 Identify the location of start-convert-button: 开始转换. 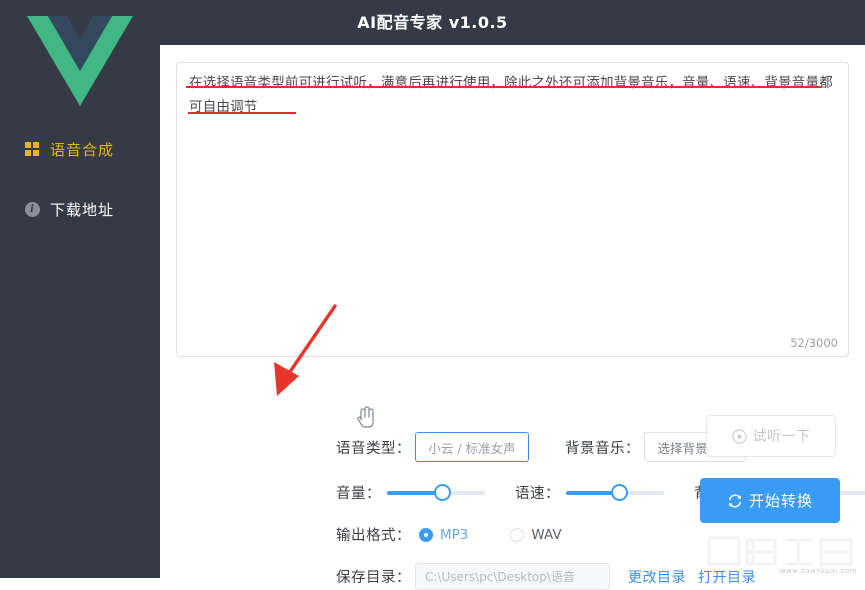
(770, 500).